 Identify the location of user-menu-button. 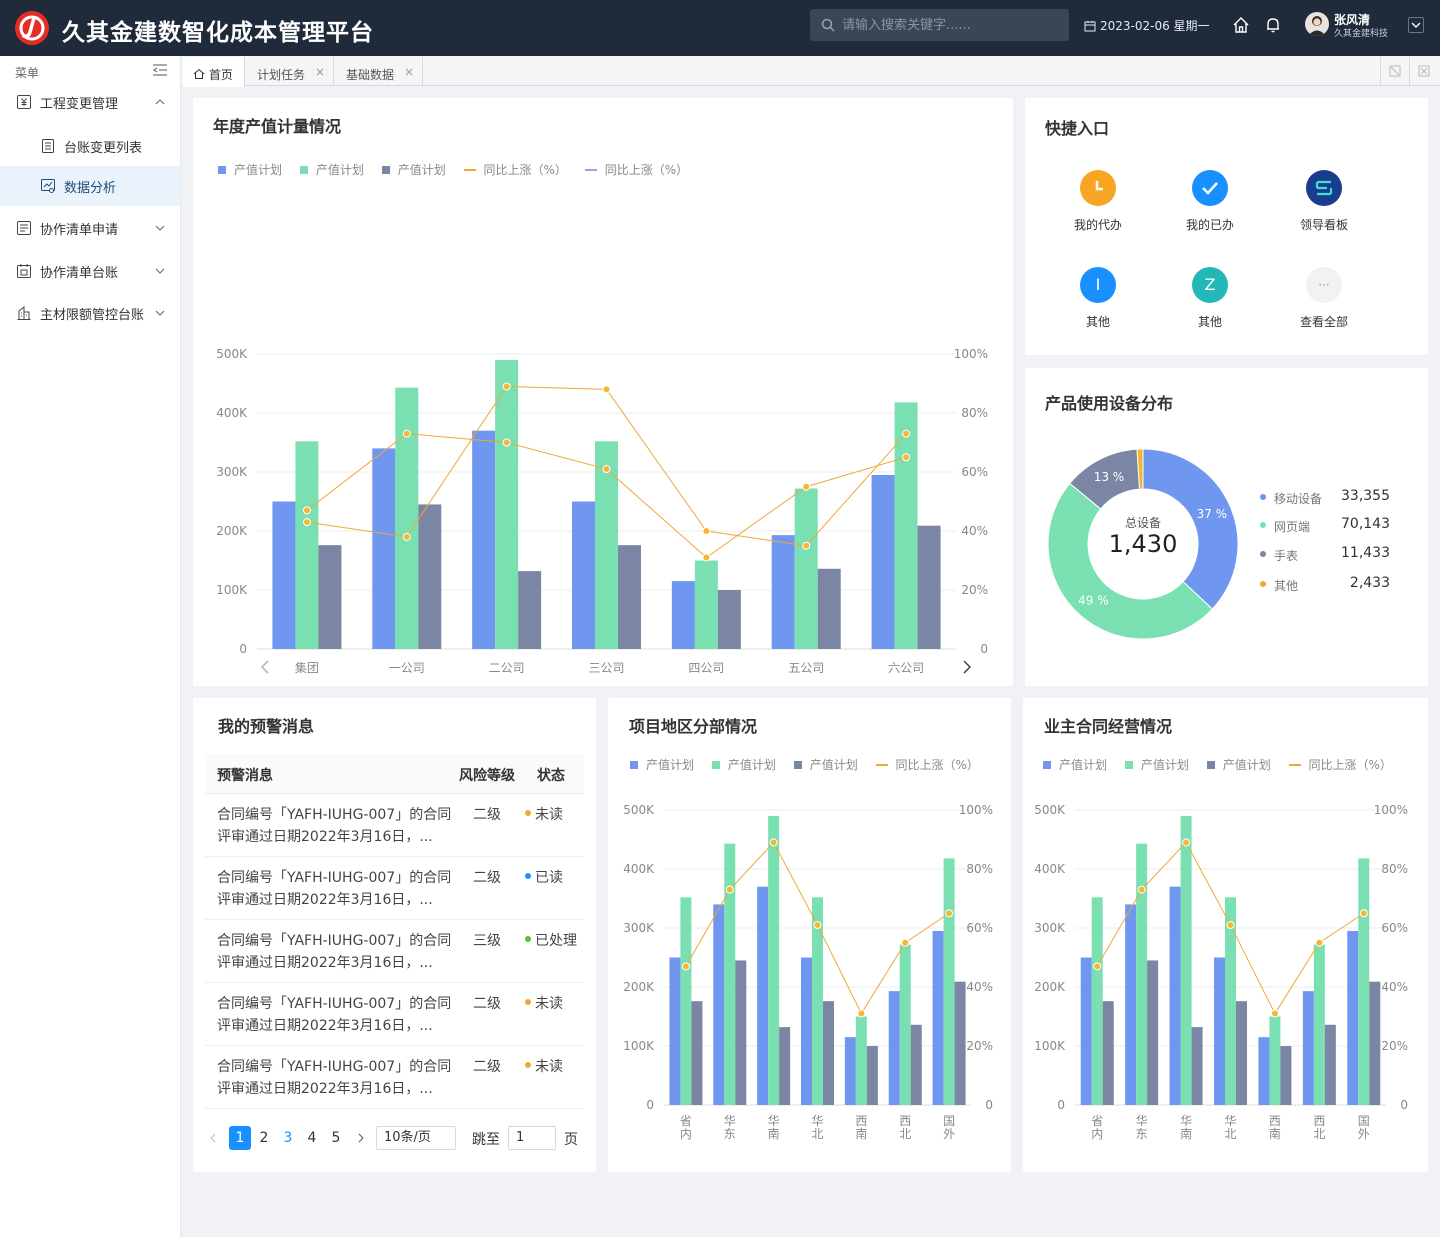
(1416, 25).